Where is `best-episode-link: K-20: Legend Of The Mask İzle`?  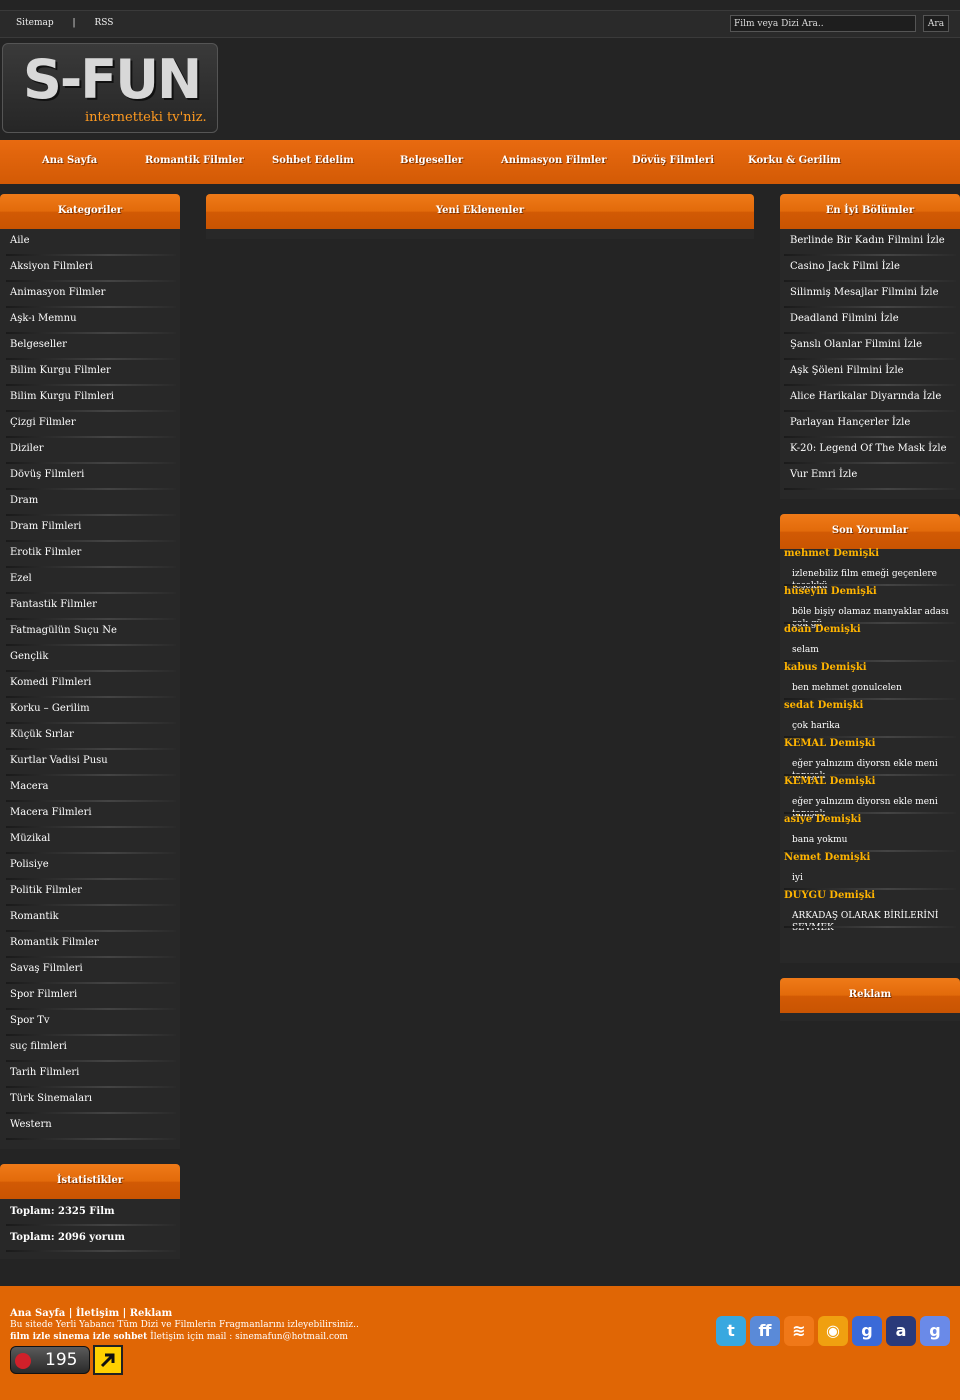 best-episode-link: K-20: Legend Of The Mask İzle is located at coordinates (868, 448).